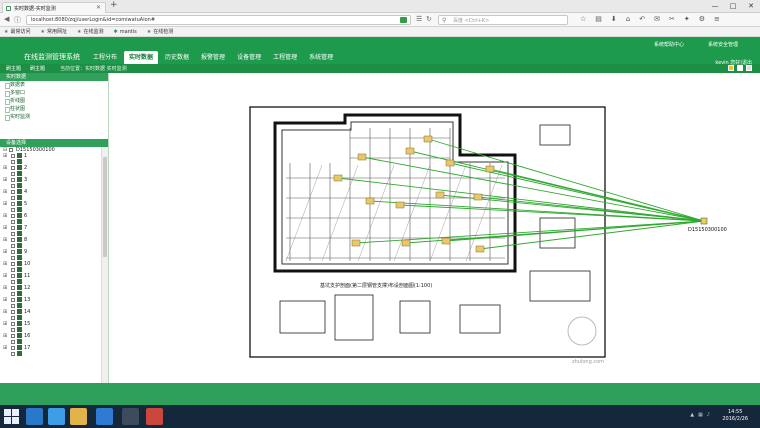  What do you see at coordinates (419, 19) in the screenshot?
I see `reader-icon: ☰` at bounding box center [419, 19].